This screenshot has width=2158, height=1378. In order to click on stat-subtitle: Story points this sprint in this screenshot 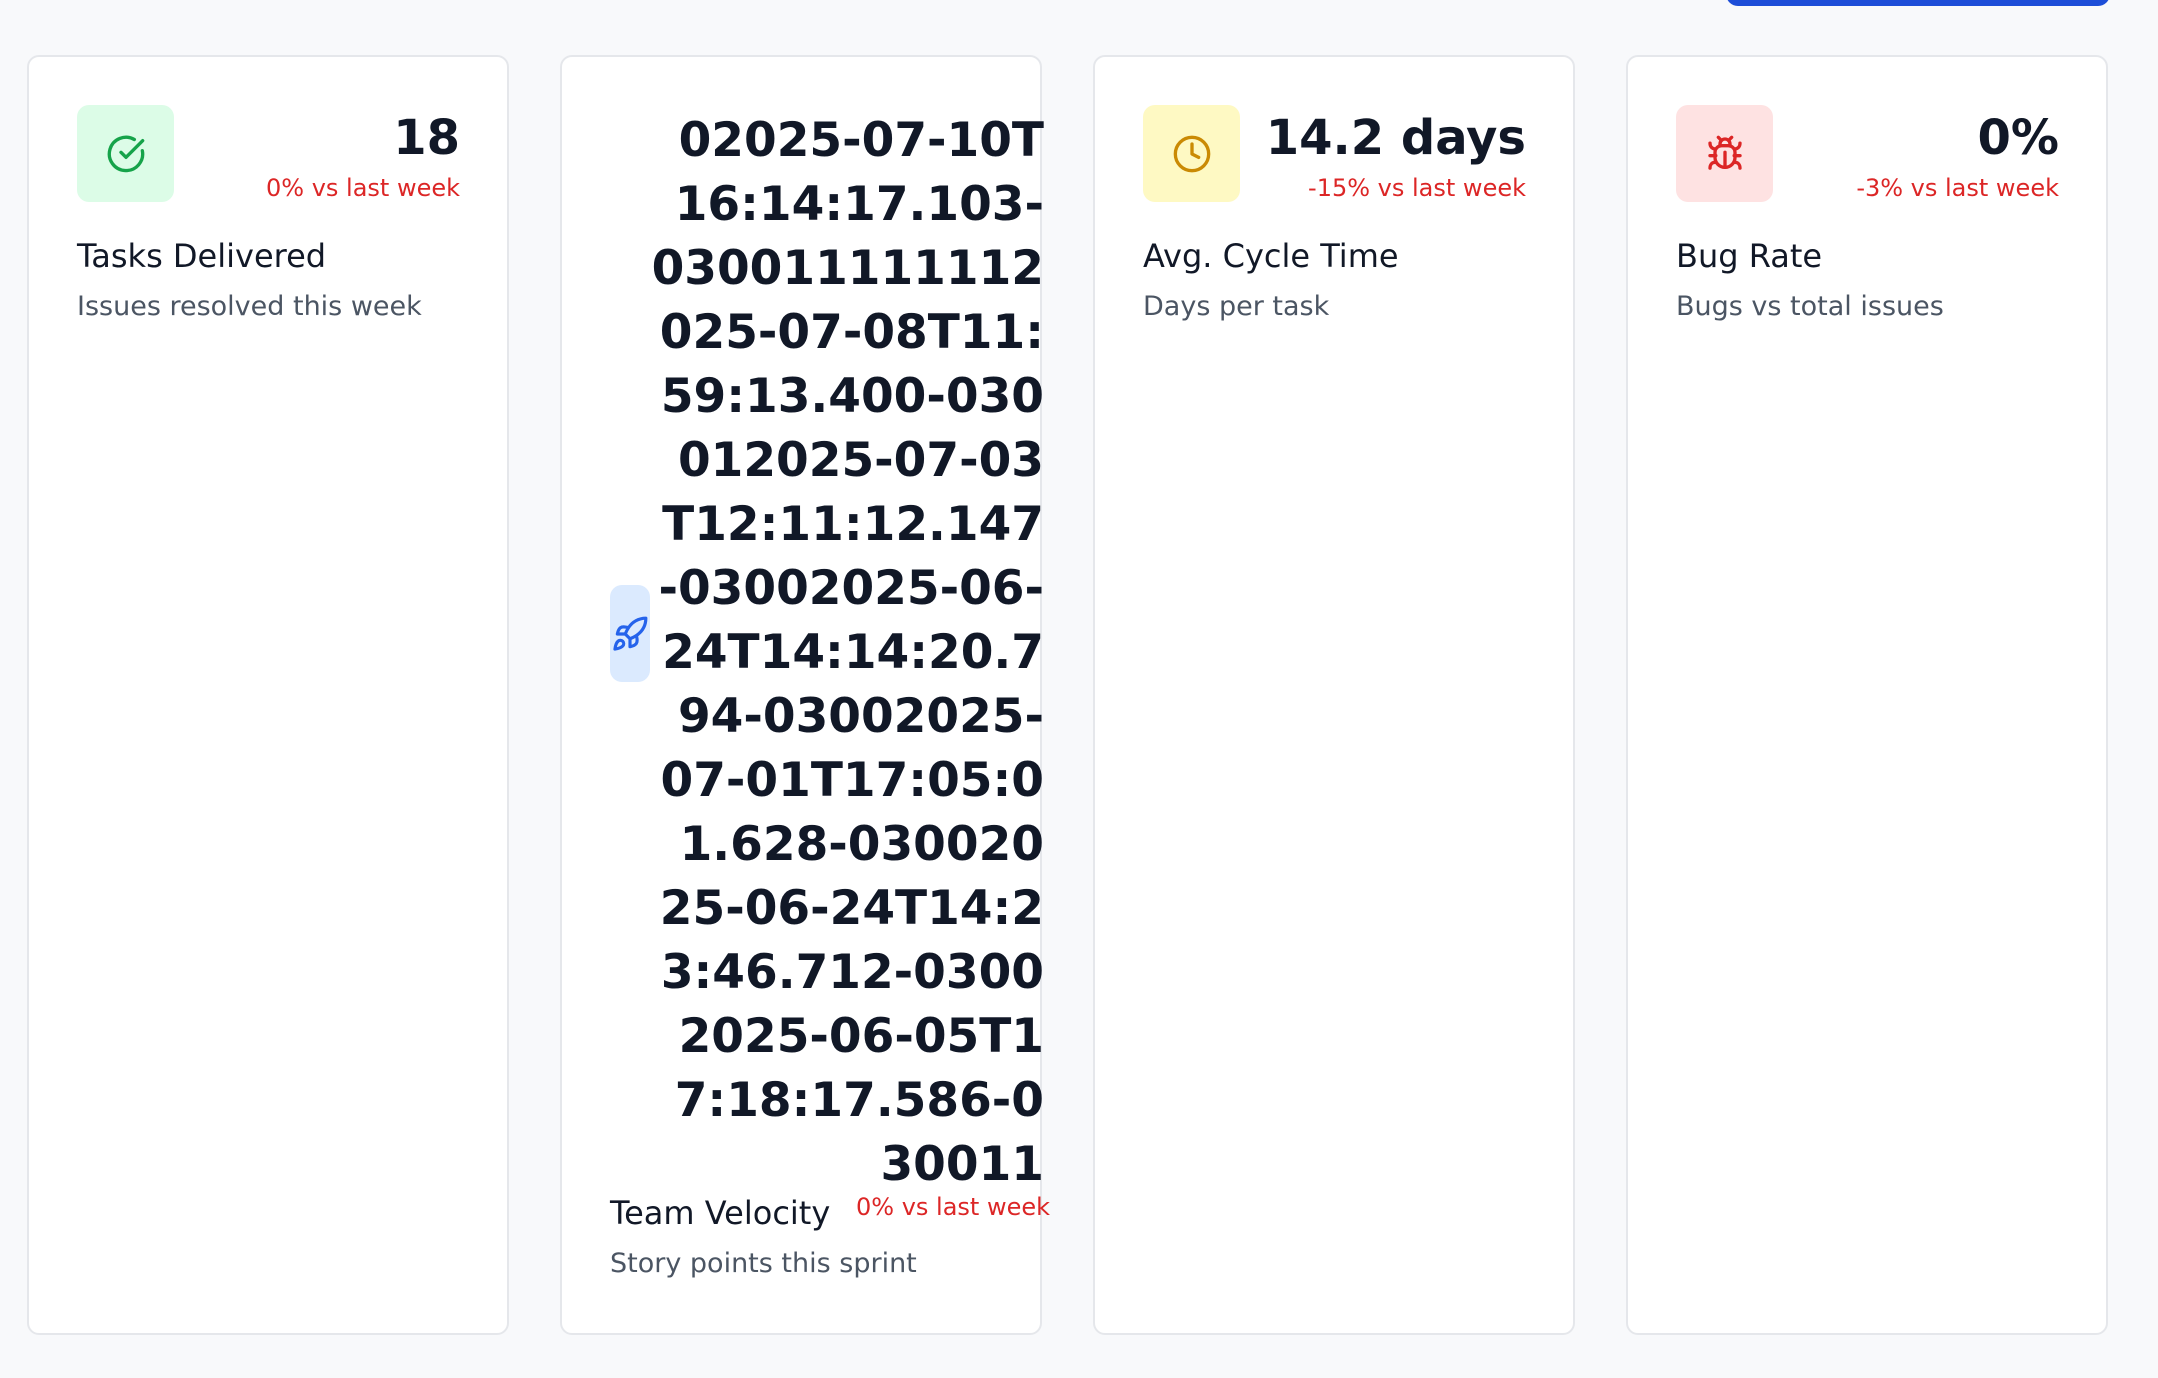, I will do `click(763, 1263)`.